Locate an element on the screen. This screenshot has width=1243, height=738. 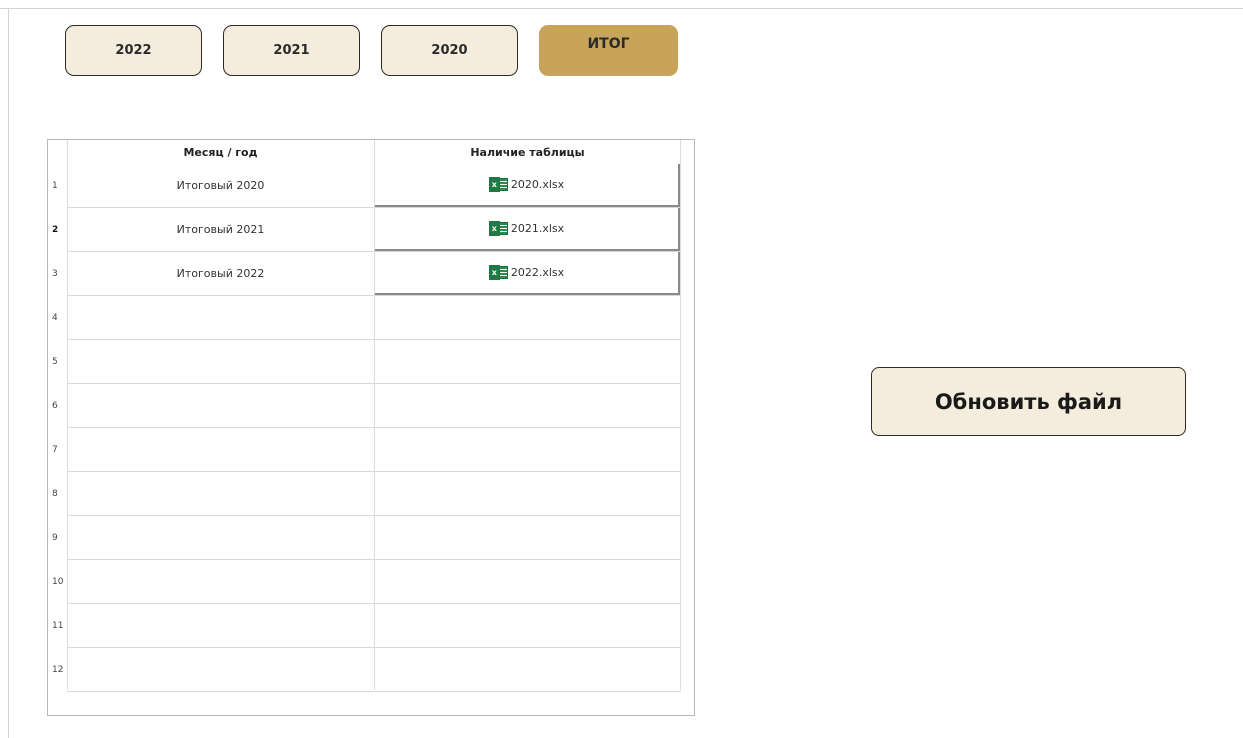
row-divider is located at coordinates (374, 691).